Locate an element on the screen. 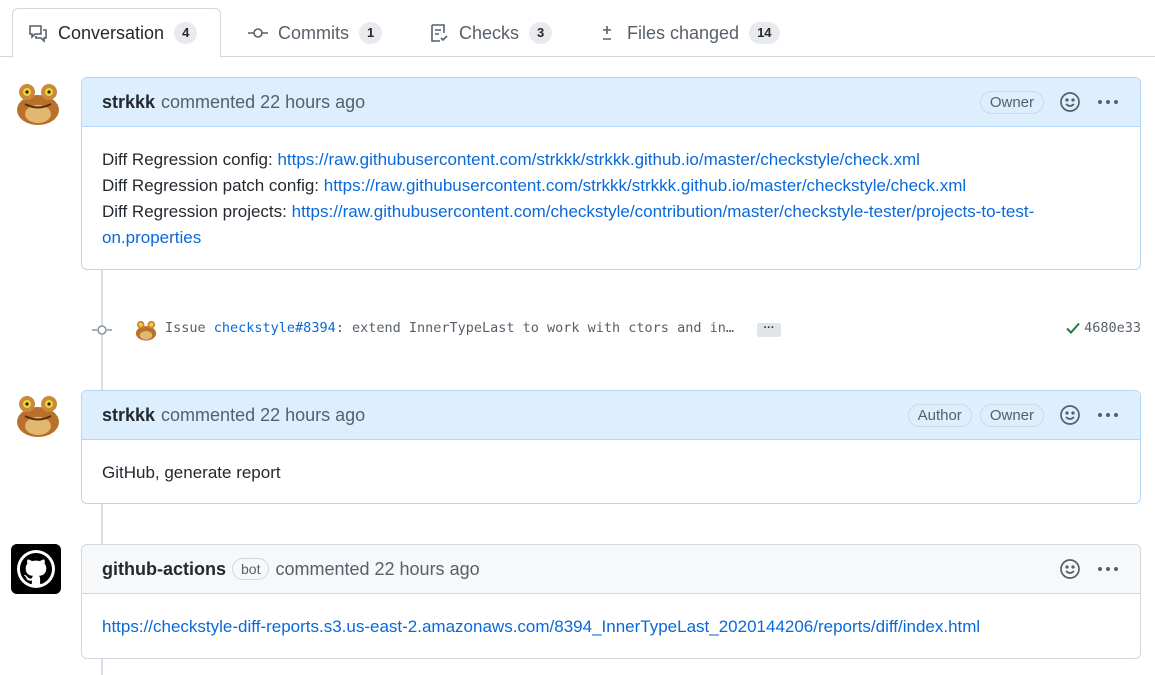 The image size is (1155, 675). commit-sha-group: 4680e33 is located at coordinates (1103, 328).